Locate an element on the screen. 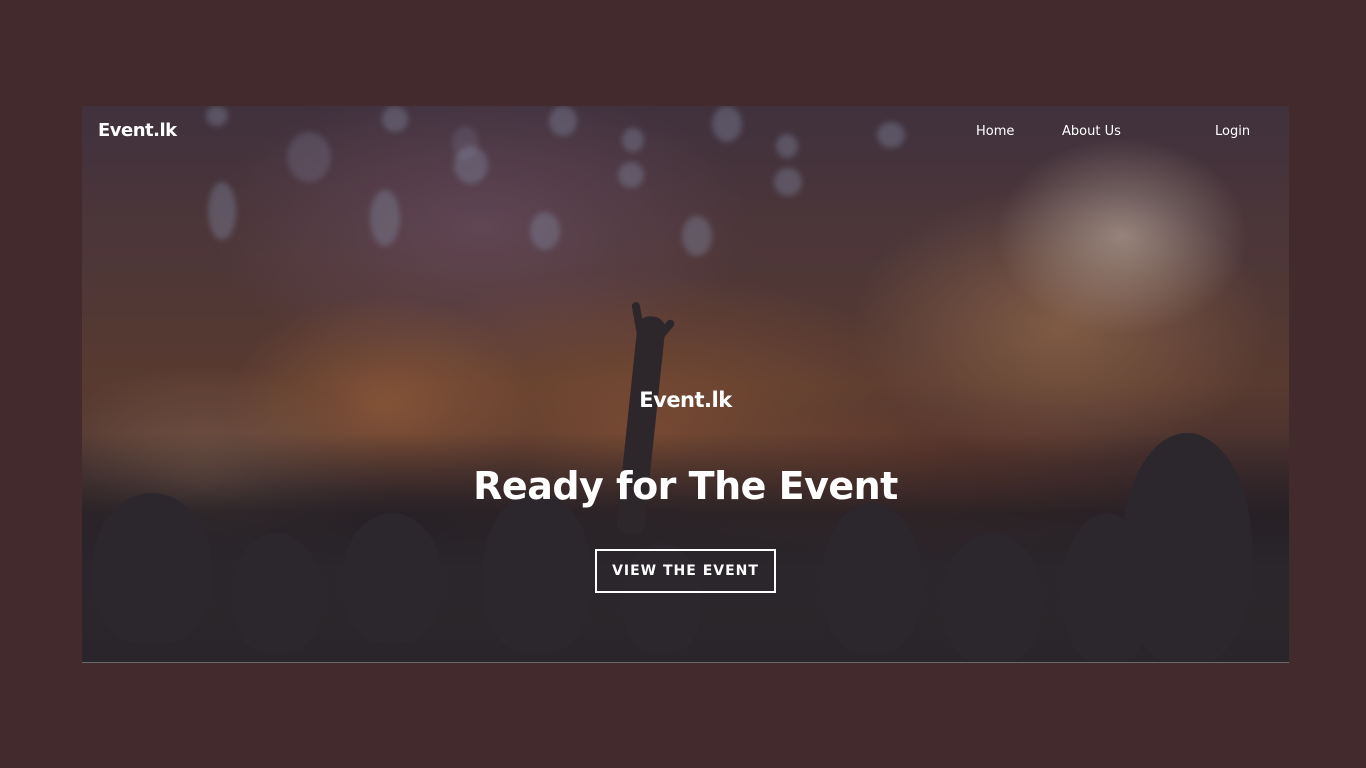 The image size is (1366, 768). hero-title: Ready for The Event is located at coordinates (685, 486).